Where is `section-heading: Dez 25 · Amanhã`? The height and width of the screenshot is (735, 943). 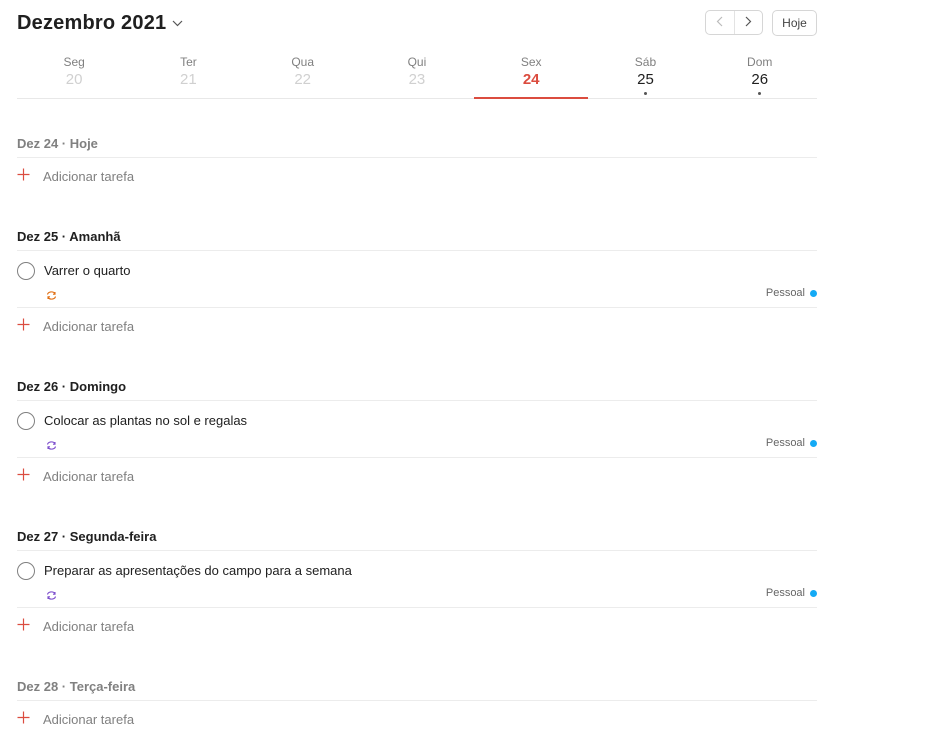
section-heading: Dez 25 · Amanhã is located at coordinates (417, 240).